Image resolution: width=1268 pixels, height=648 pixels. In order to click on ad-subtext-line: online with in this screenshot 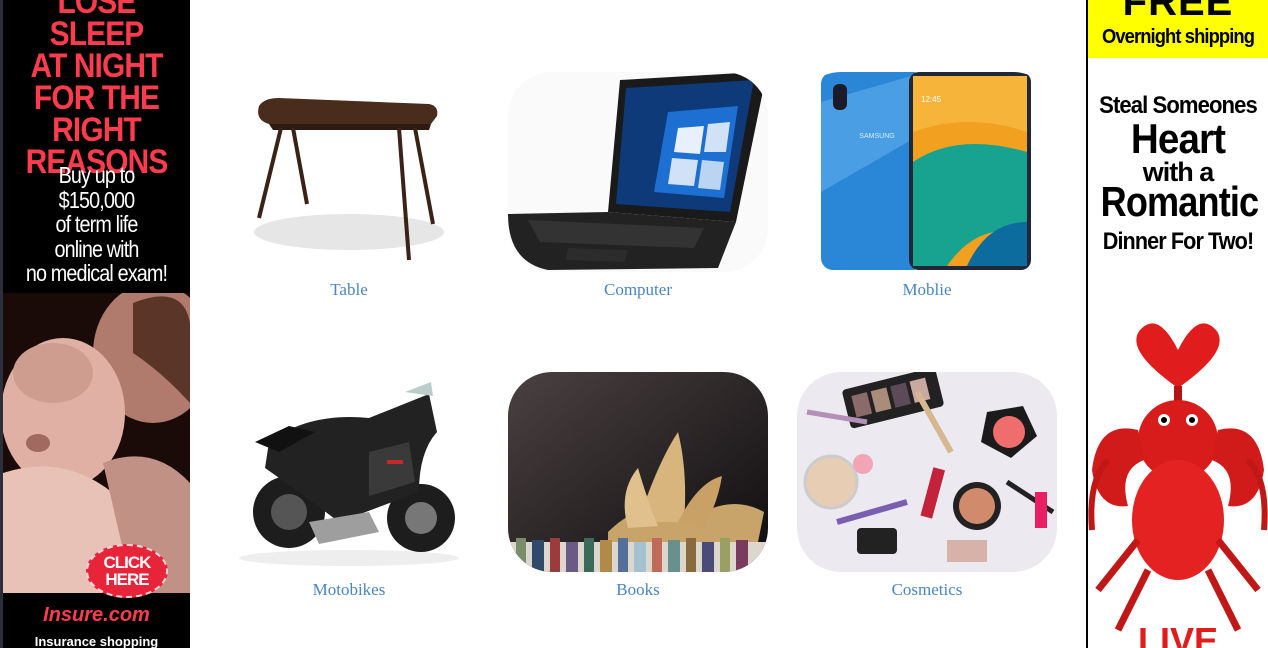, I will do `click(96, 248)`.